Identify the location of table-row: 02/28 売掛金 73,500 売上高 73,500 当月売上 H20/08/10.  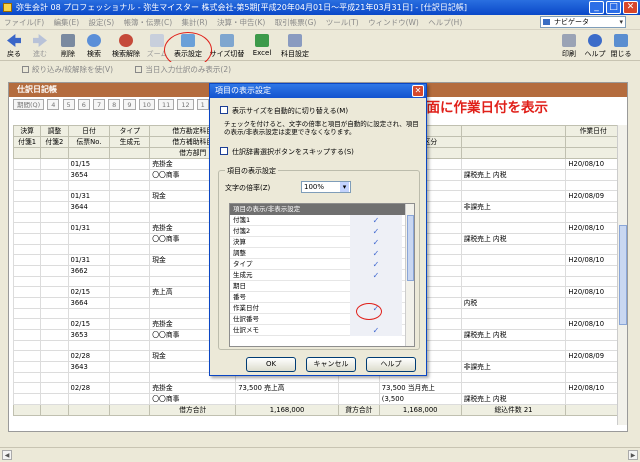
(316, 388).